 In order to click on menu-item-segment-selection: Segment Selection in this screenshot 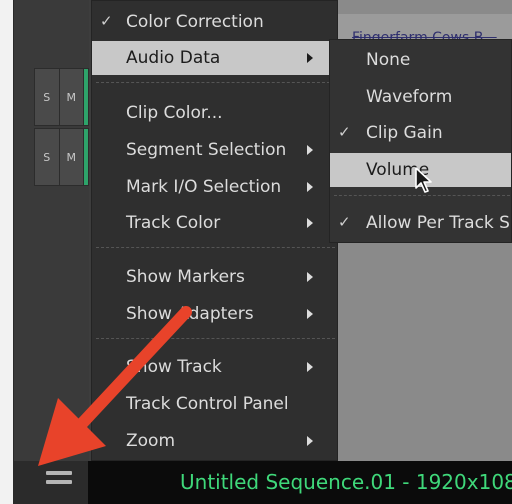, I will do `click(214, 150)`.